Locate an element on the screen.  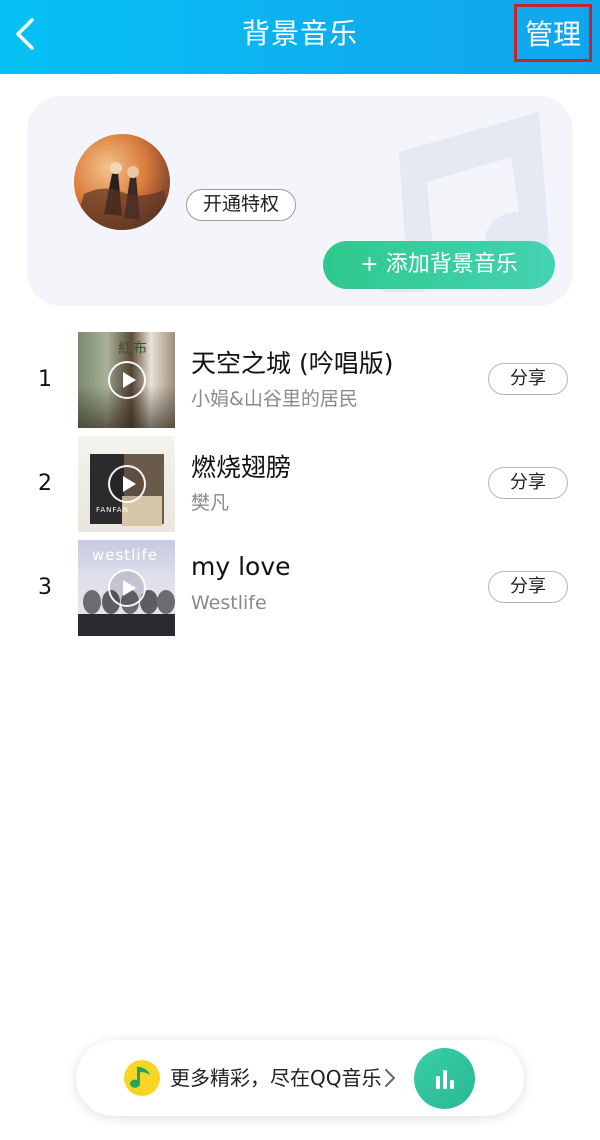
top-bar: 背景音乐 管理 is located at coordinates (300, 37).